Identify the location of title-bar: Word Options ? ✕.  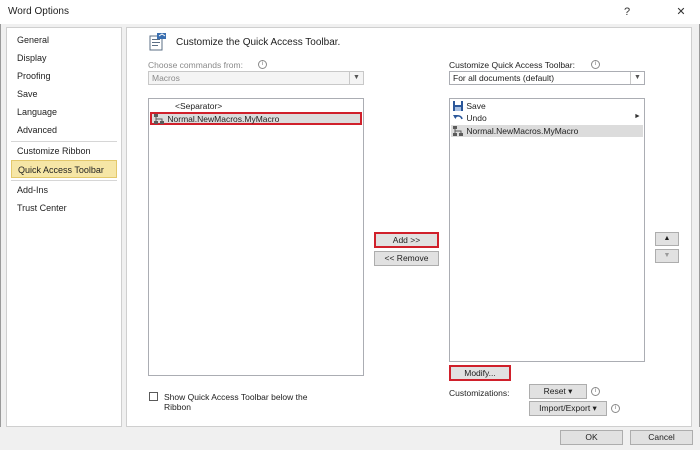
(350, 12).